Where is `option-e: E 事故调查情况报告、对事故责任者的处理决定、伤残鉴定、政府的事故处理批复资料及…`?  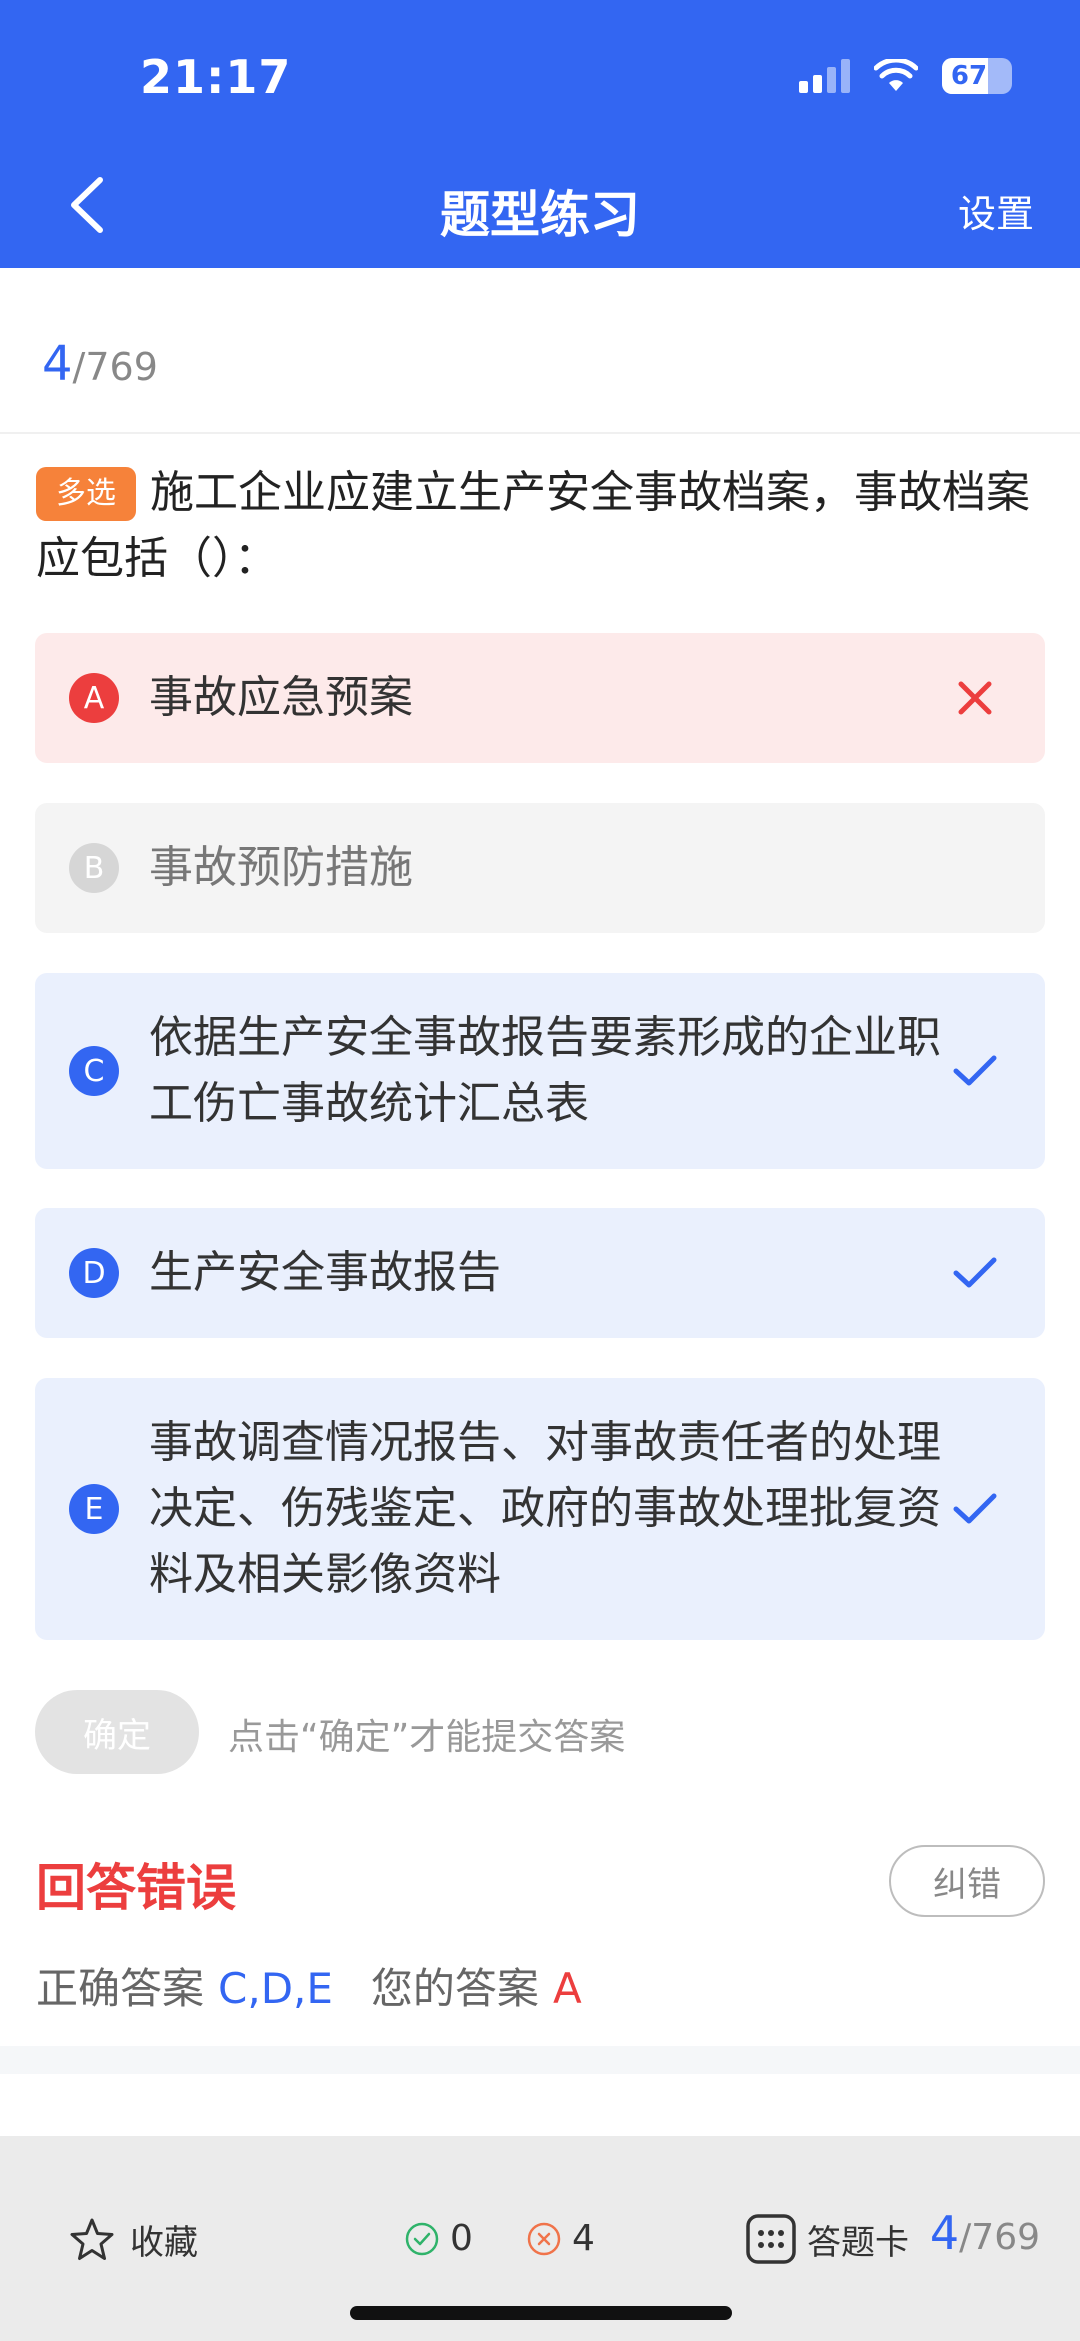
option-e: E 事故调查情况报告、对事故责任者的处理决定、伤残鉴定、政府的事故处理批复资料及… is located at coordinates (540, 1509).